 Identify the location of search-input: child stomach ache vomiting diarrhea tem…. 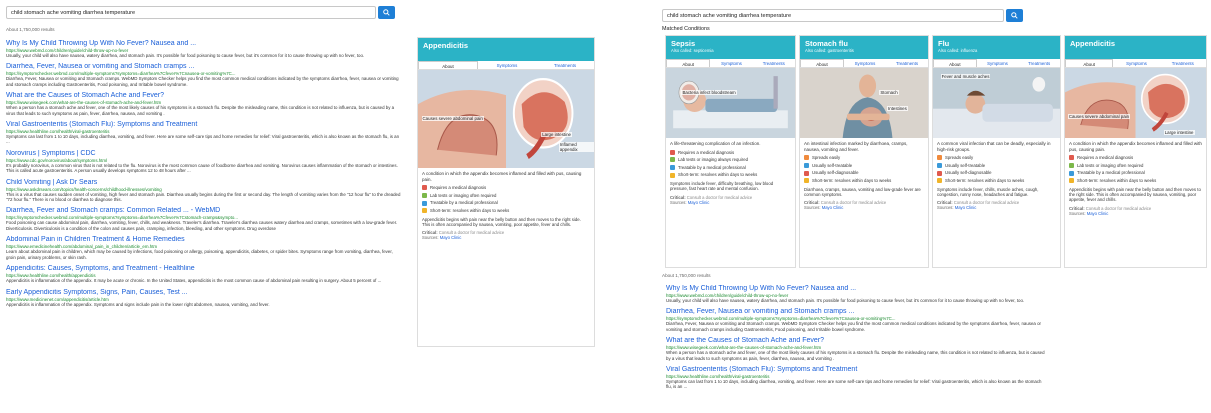
(191, 12).